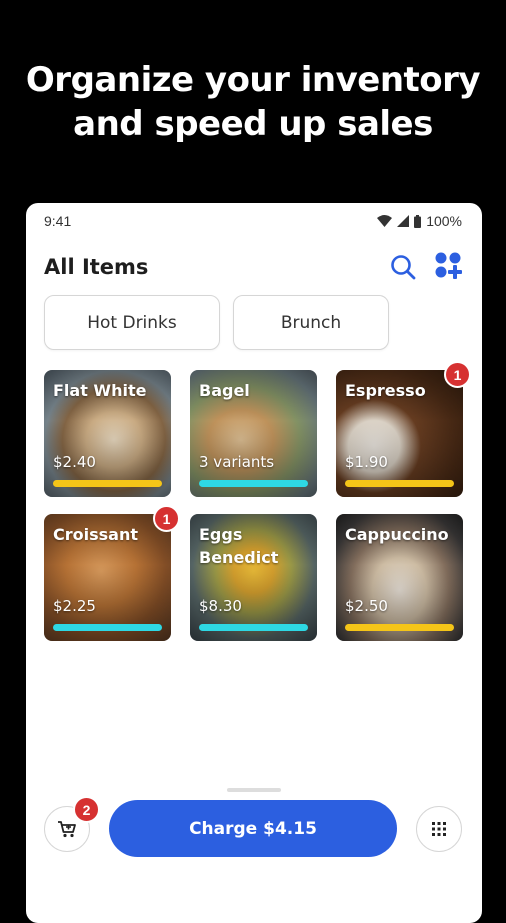 The height and width of the screenshot is (923, 506). I want to click on search-icon, so click(403, 267).